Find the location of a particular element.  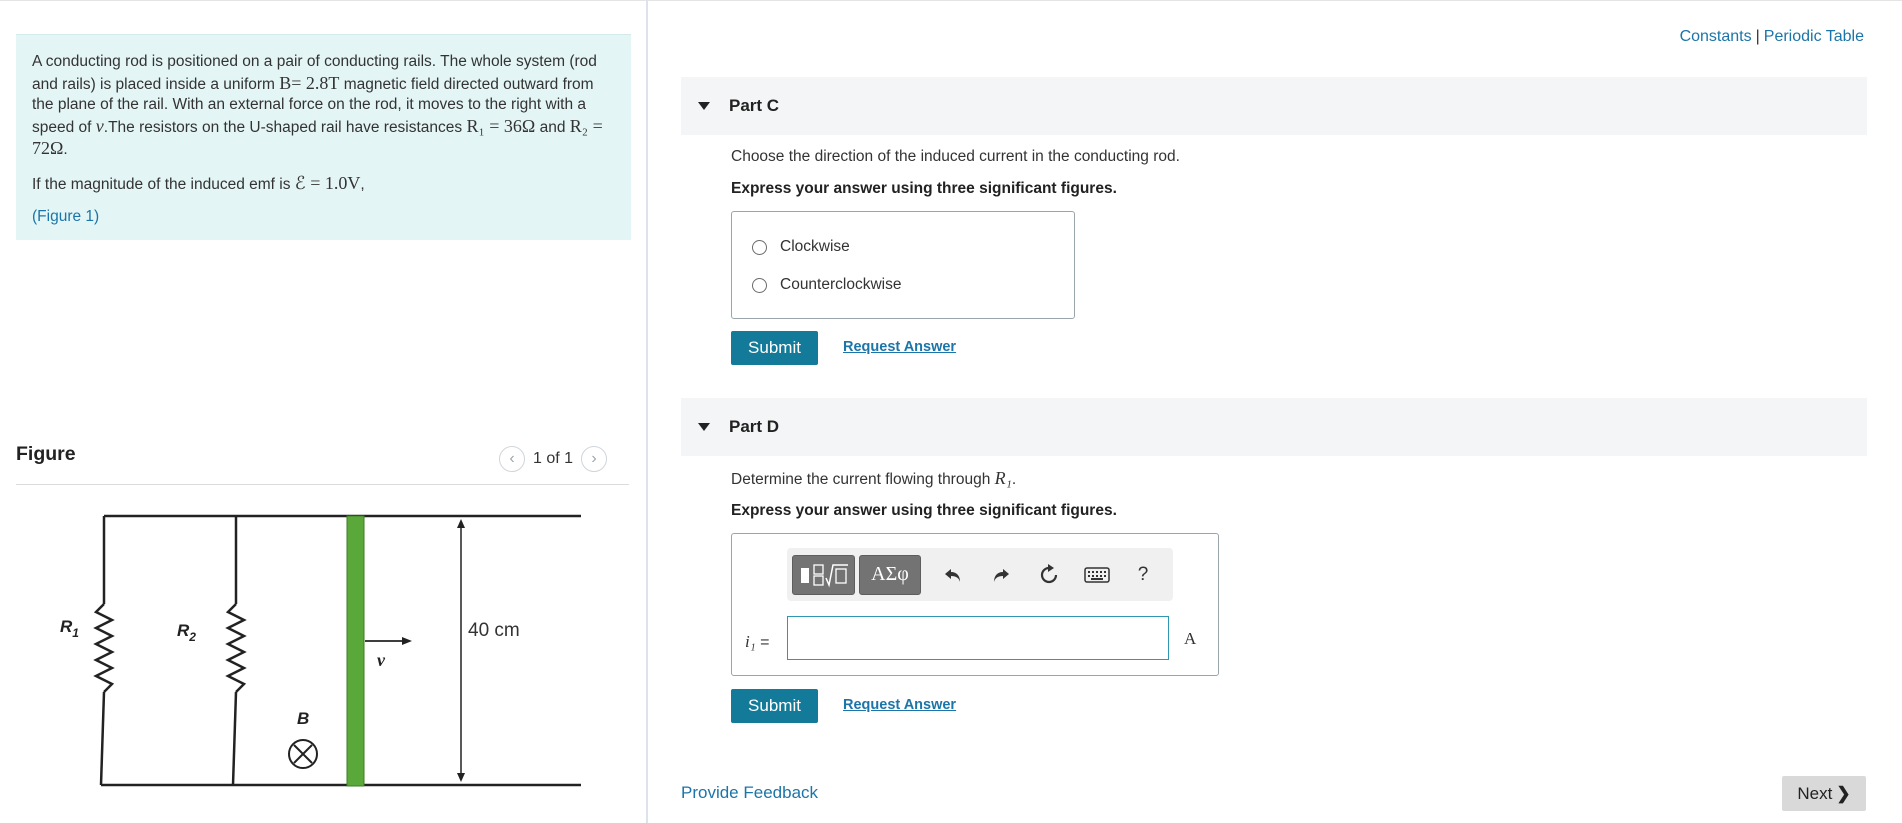

radio-counterclockwise is located at coordinates (759, 285).